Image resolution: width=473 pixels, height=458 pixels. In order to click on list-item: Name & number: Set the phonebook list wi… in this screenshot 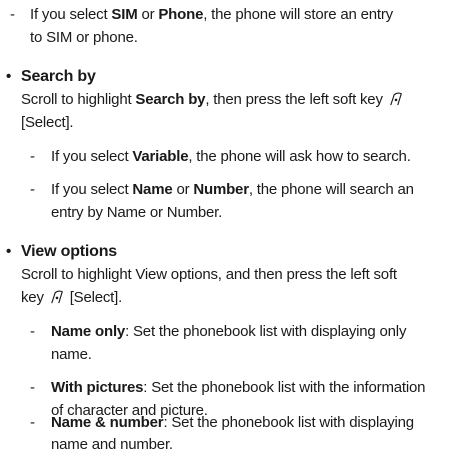, I will do `click(232, 422)`.